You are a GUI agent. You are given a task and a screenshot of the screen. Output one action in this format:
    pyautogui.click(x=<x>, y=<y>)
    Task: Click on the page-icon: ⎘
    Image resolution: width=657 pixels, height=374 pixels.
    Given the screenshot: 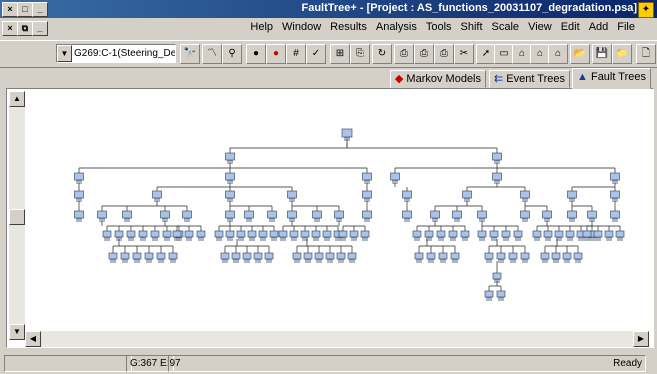 What is the action you would take?
    pyautogui.click(x=360, y=54)
    